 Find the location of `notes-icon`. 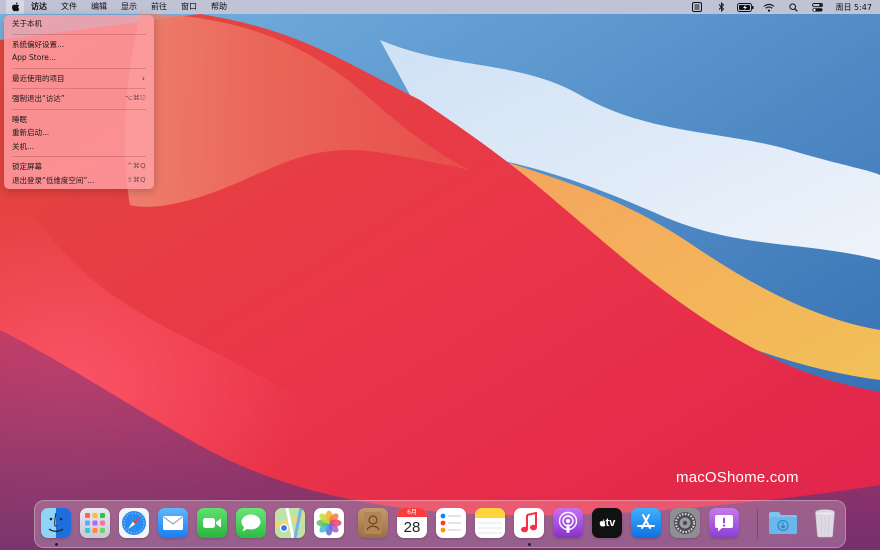

notes-icon is located at coordinates (490, 521).